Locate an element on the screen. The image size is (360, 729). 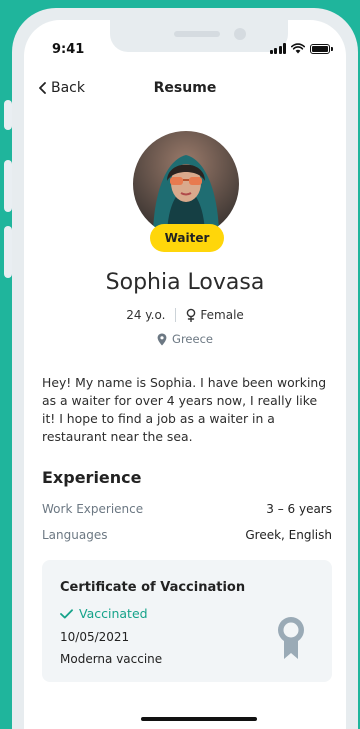
certificate-vaccine: Moderna vaccine is located at coordinates (111, 659).